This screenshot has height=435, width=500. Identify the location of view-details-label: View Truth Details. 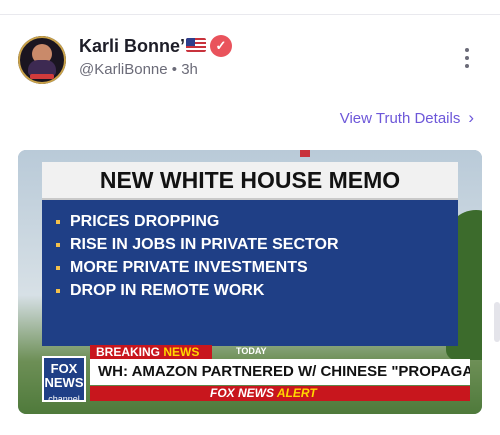
(400, 118).